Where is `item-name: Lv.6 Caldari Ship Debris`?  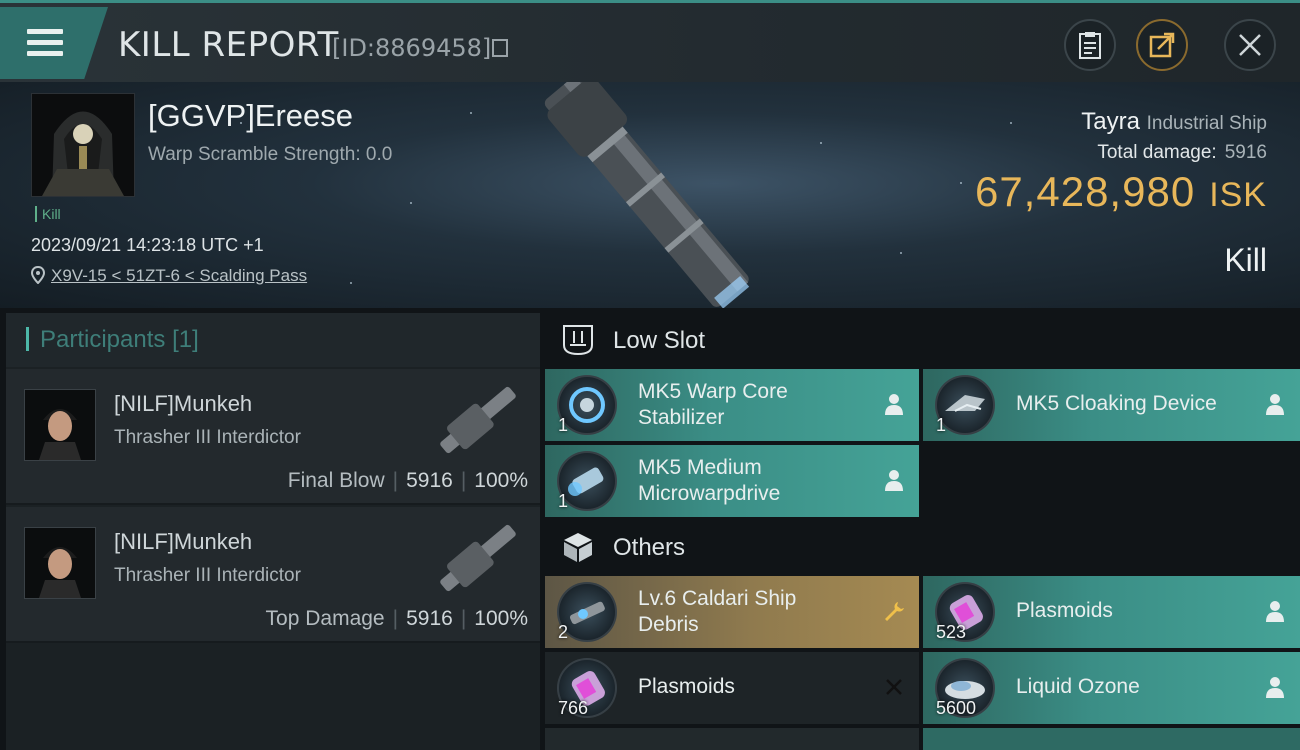
item-name: Lv.6 Caldari Ship Debris is located at coordinates (717, 611).